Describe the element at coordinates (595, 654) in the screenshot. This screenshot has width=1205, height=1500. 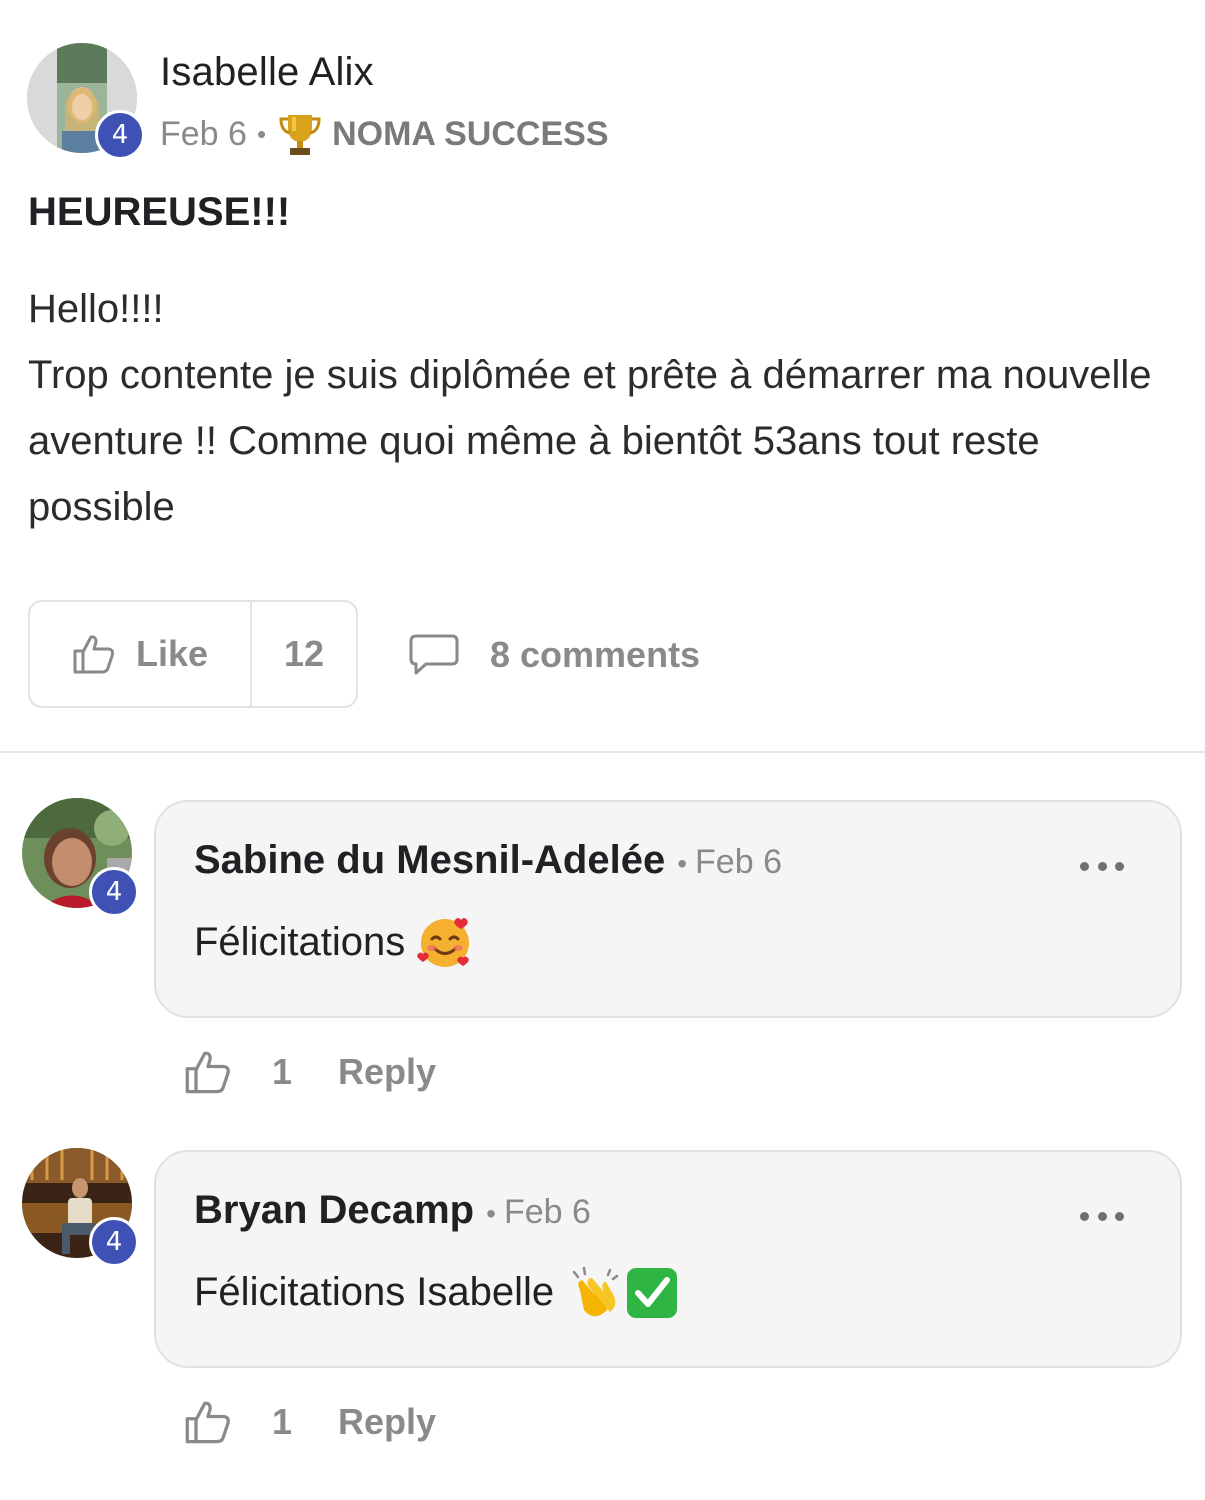
I see `comments-count-label: 8 comments` at that location.